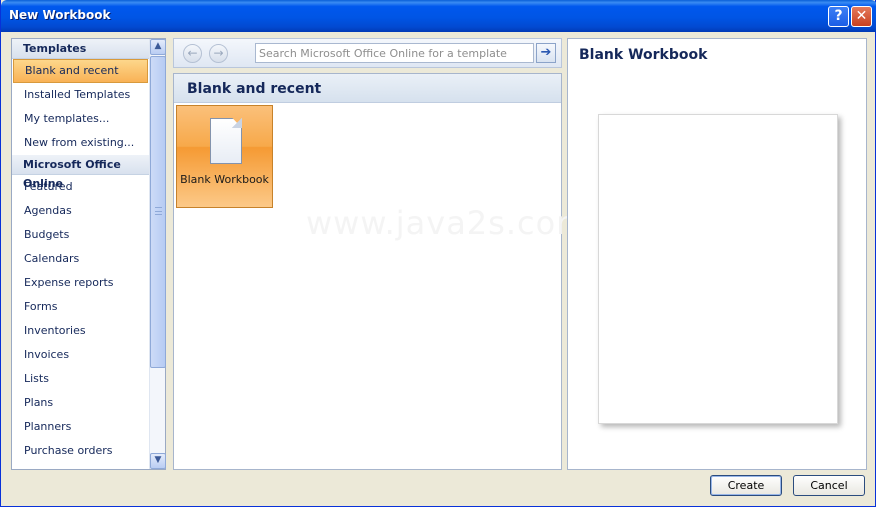  I want to click on back-arrow-icon: ←, so click(192, 53).